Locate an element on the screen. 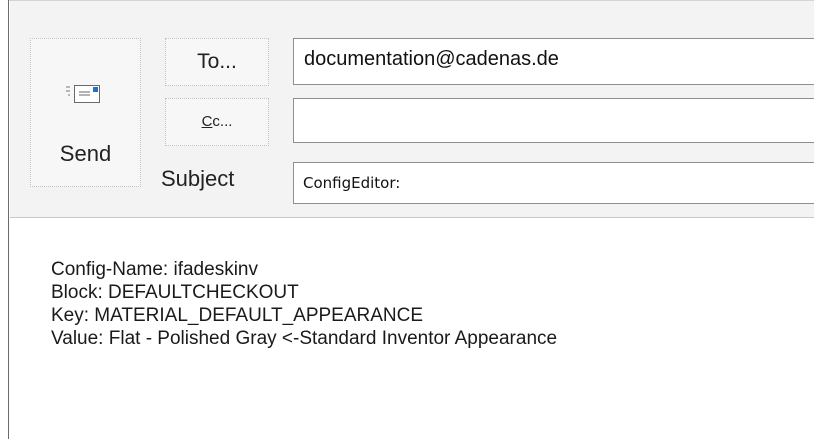 The height and width of the screenshot is (439, 814). body-line: Block: DEFAULTCHECKOUT is located at coordinates (175, 292).